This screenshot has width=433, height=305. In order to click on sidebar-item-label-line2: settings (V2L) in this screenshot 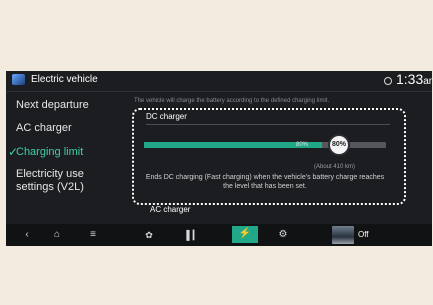, I will do `click(50, 187)`.